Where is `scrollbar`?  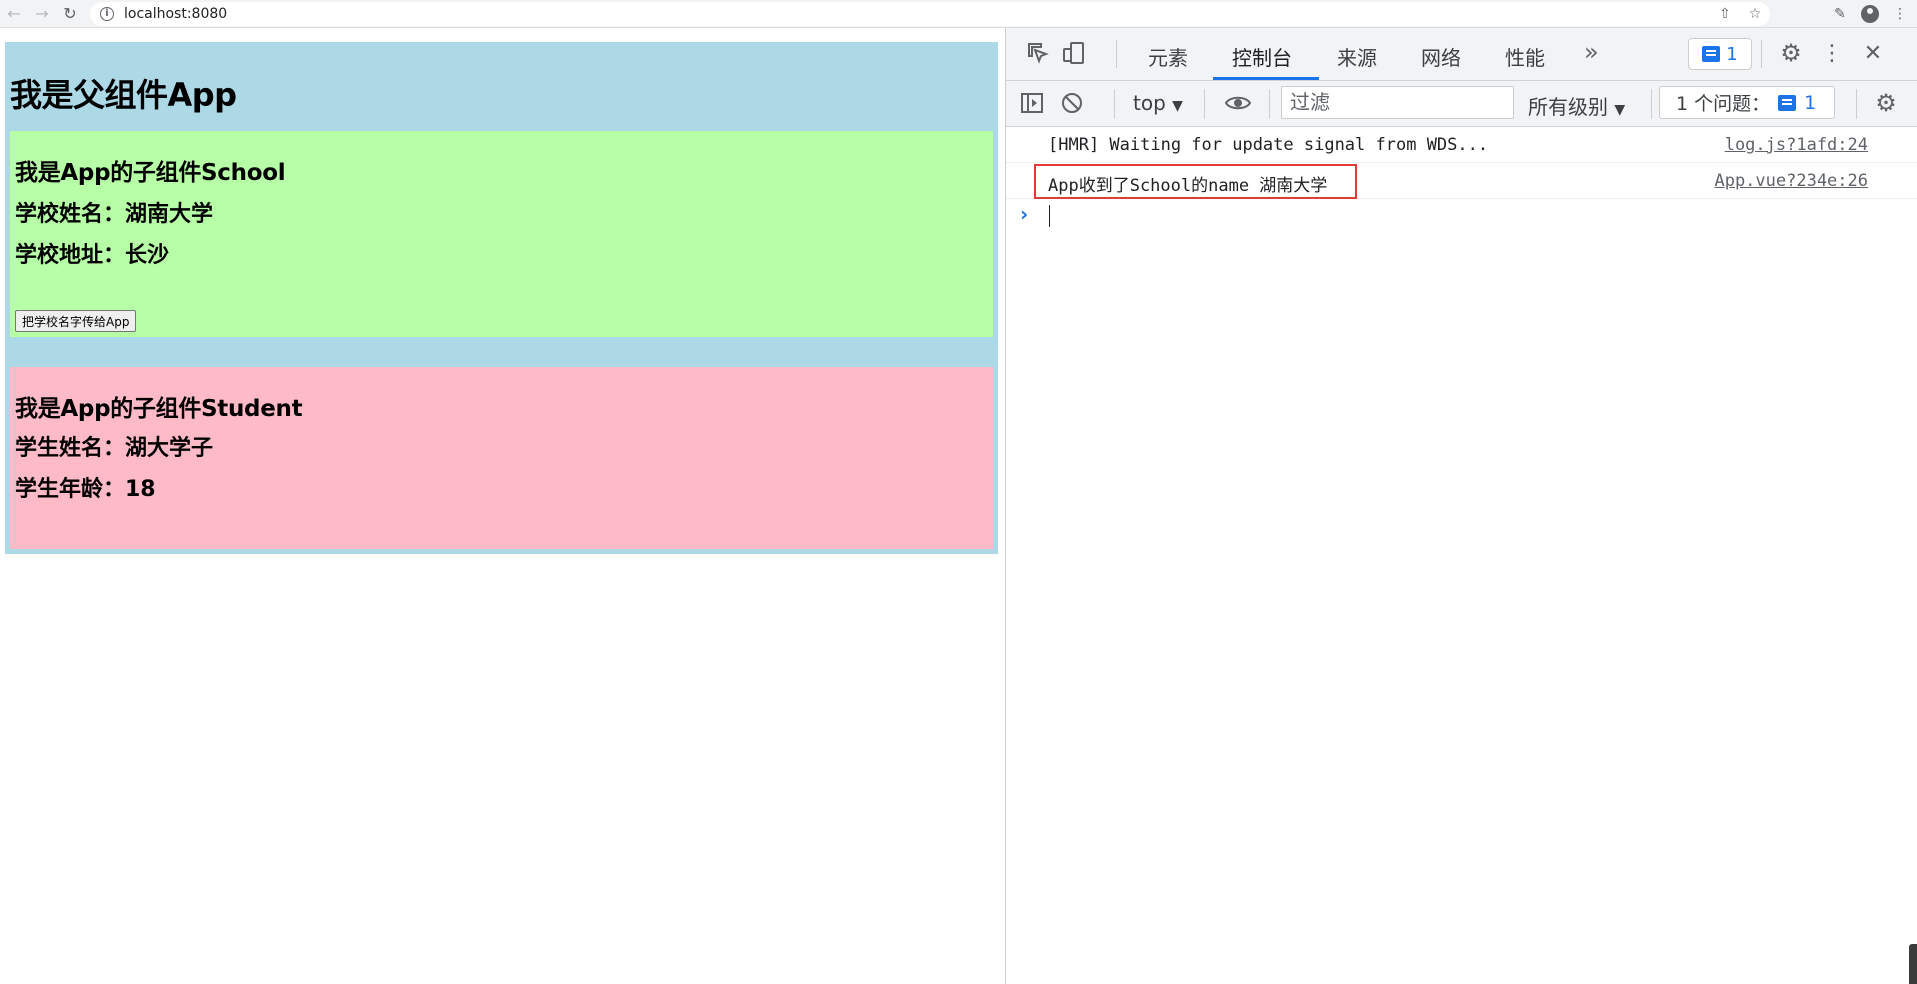
scrollbar is located at coordinates (1913, 964).